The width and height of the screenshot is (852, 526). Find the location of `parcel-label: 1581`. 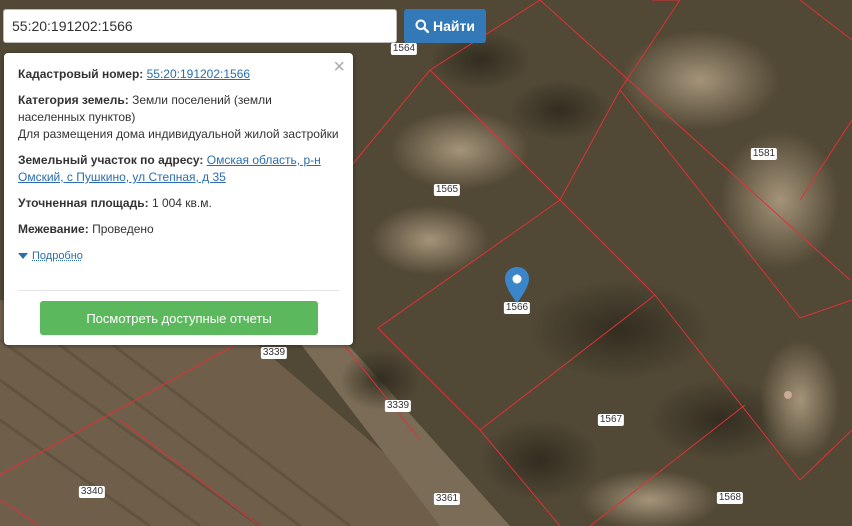

parcel-label: 1581 is located at coordinates (764, 154).